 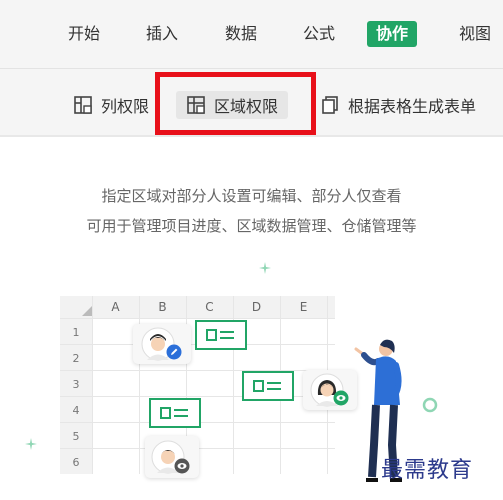 I want to click on description-line-2: 可用于管理项目进度、区域数据管理、仓储管理等, so click(x=251, y=226).